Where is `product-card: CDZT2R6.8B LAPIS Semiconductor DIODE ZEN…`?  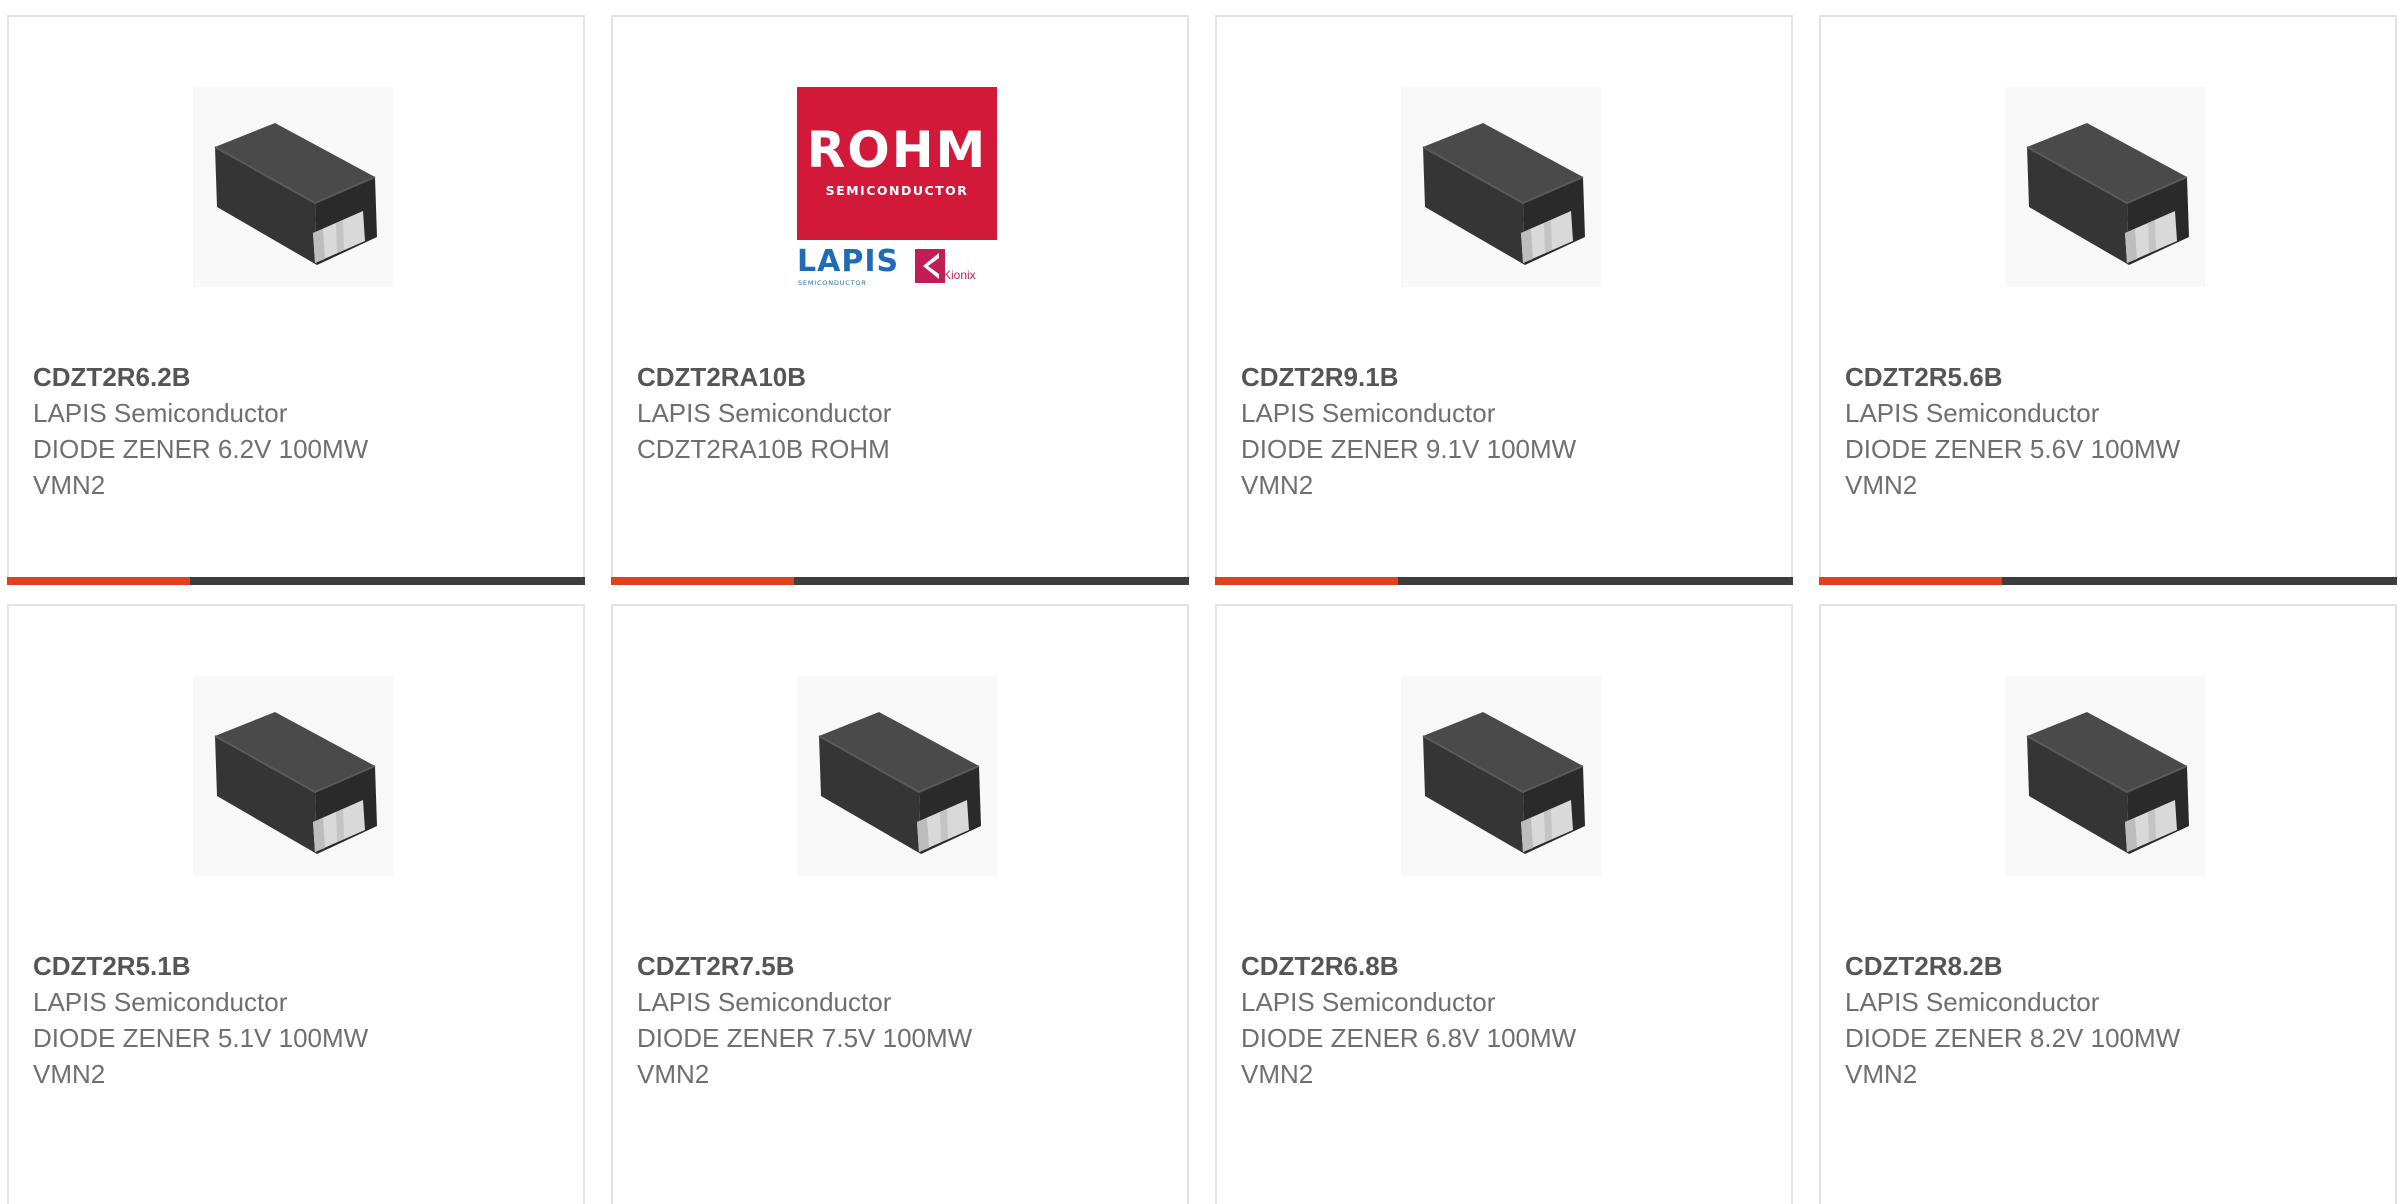
product-card: CDZT2R6.8B LAPIS Semiconductor DIODE ZEN… is located at coordinates (1504, 904).